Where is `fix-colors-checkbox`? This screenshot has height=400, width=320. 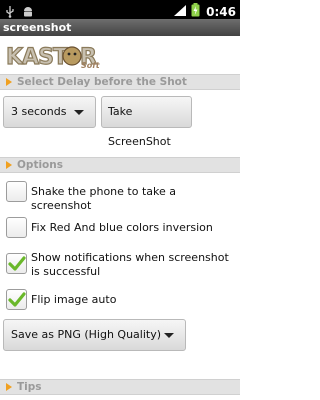 fix-colors-checkbox is located at coordinates (16, 227).